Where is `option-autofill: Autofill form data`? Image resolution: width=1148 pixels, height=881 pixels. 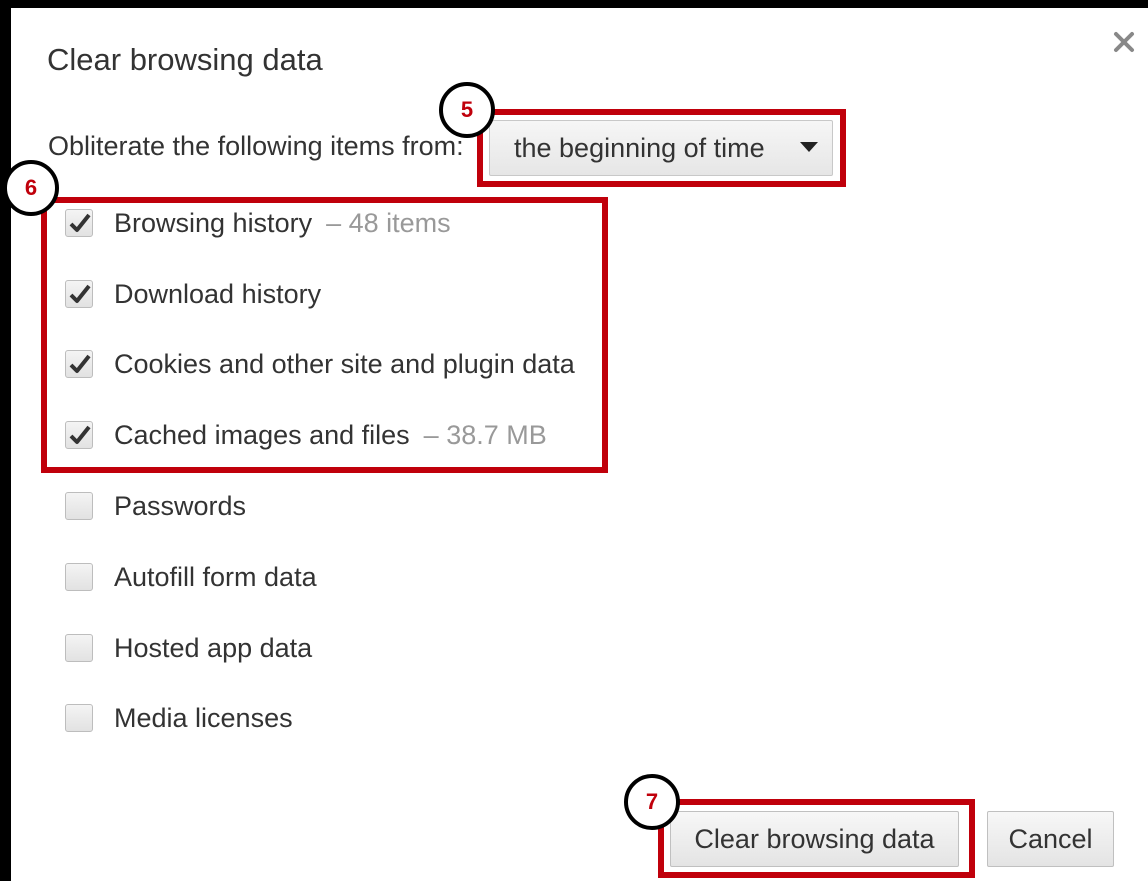
option-autofill: Autofill form data is located at coordinates (191, 577).